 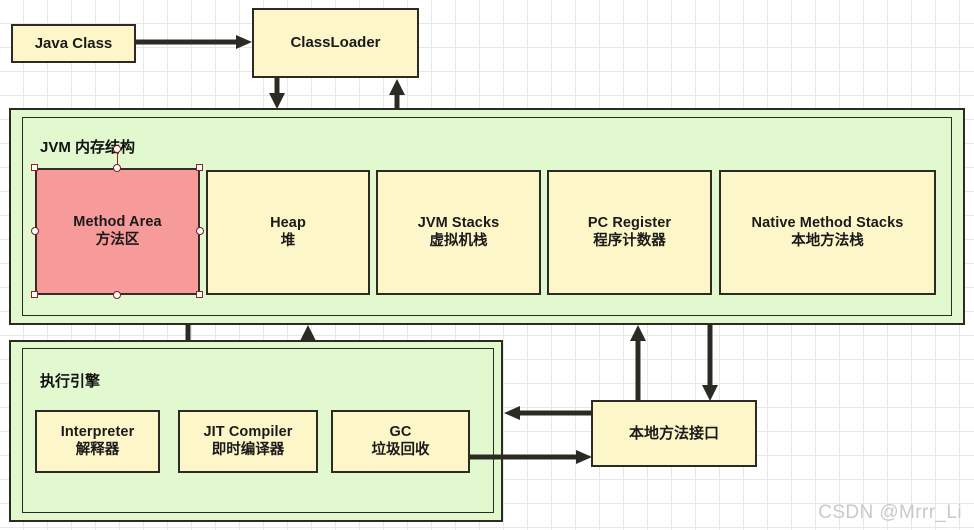 I want to click on heap-label-en: Heap, so click(x=288, y=223).